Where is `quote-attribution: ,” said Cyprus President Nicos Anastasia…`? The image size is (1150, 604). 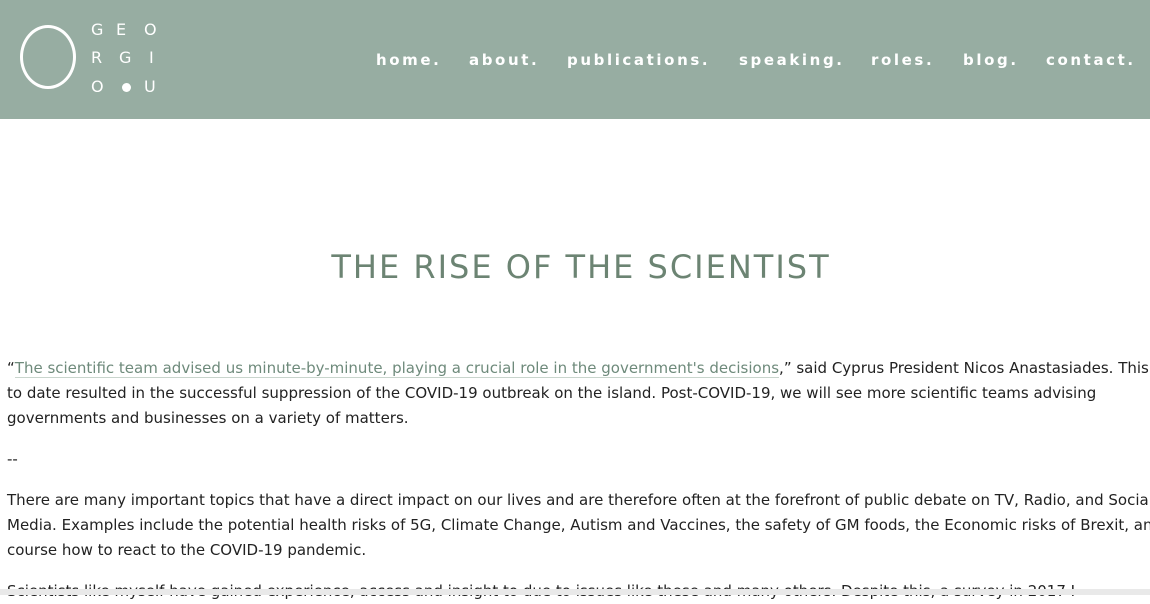 quote-attribution: ,” said Cyprus President Nicos Anastasia… is located at coordinates (964, 368).